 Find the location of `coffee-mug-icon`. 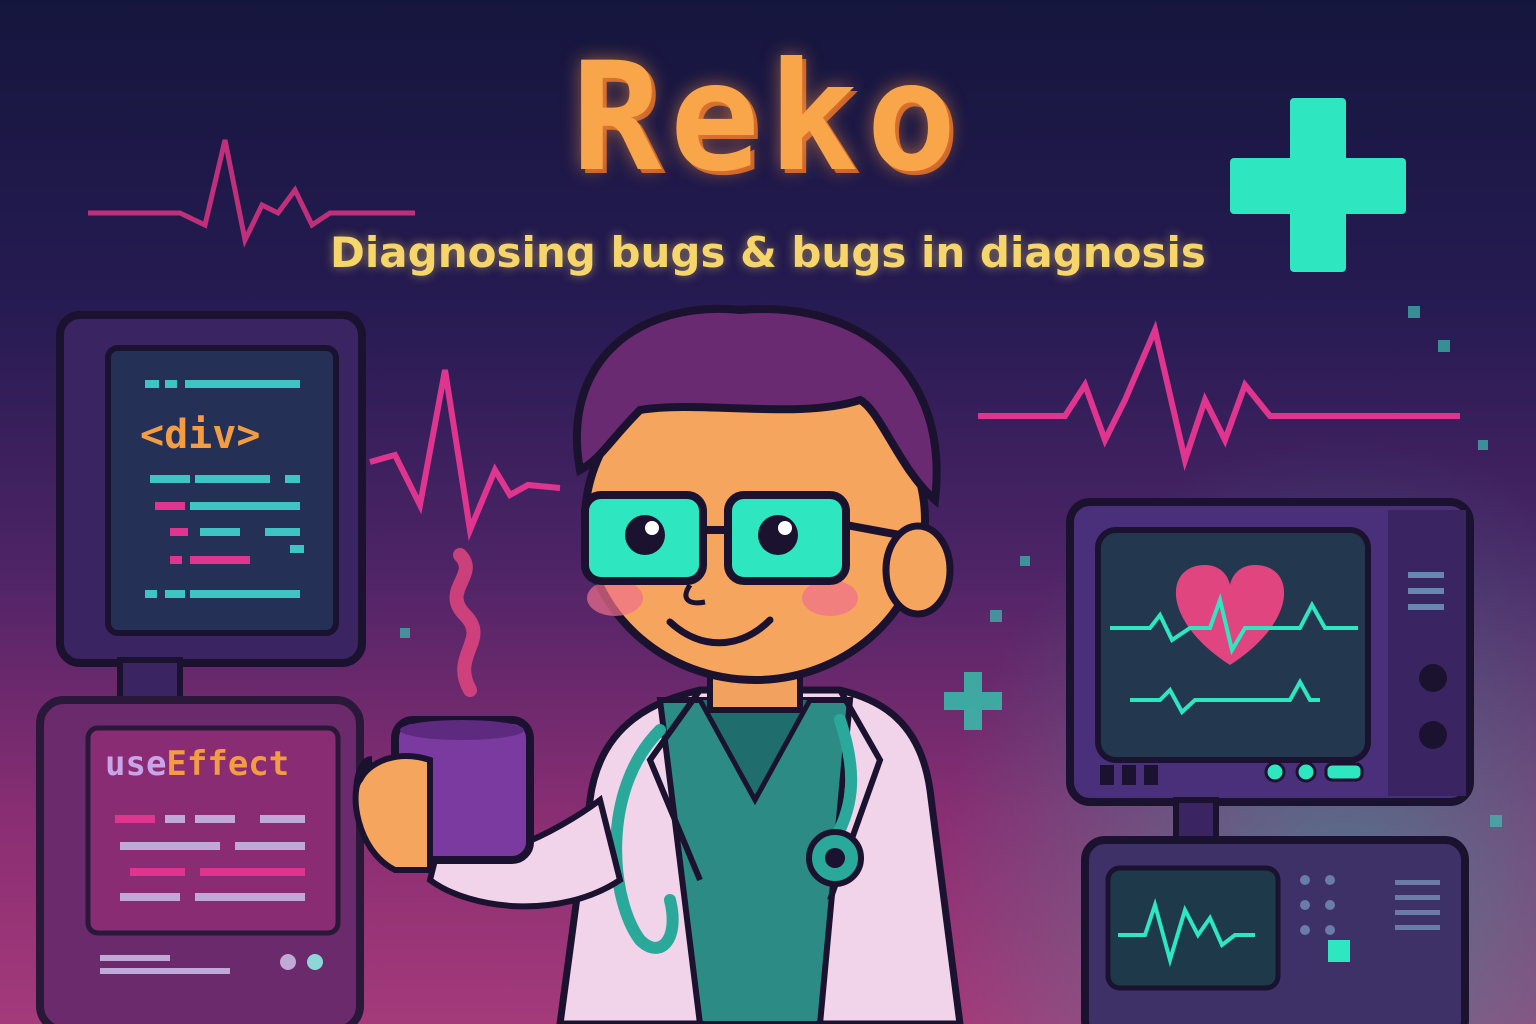

coffee-mug-icon is located at coordinates (443, 794).